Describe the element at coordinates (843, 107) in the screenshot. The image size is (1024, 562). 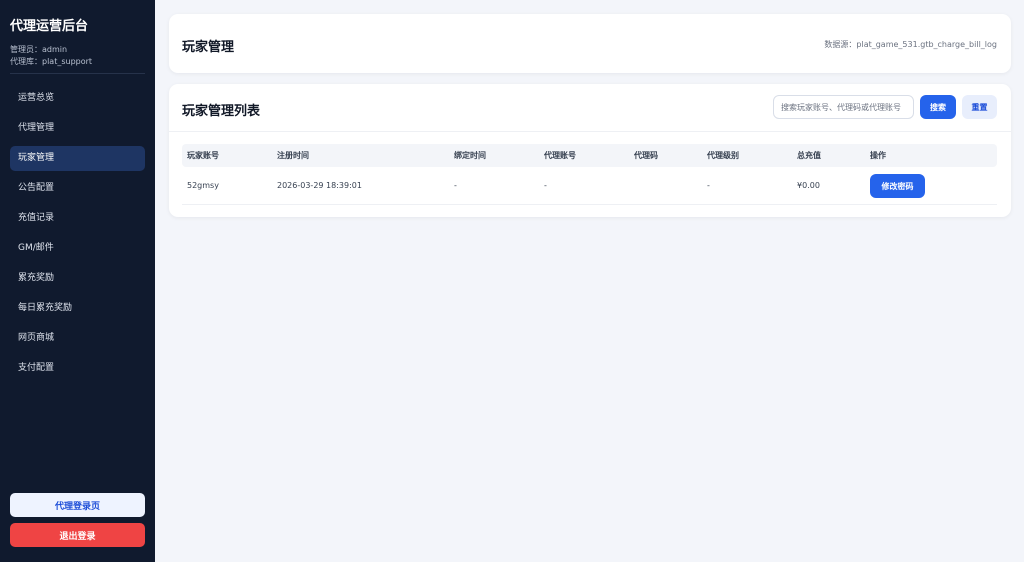
I see `search-input` at that location.